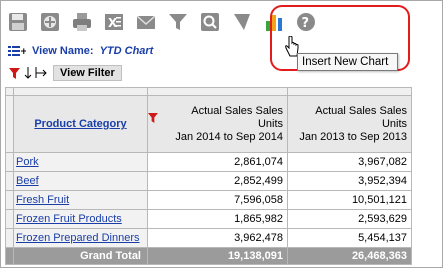 The width and height of the screenshot is (443, 268). Describe the element at coordinates (210, 22) in the screenshot. I see `search-report-icon` at that location.